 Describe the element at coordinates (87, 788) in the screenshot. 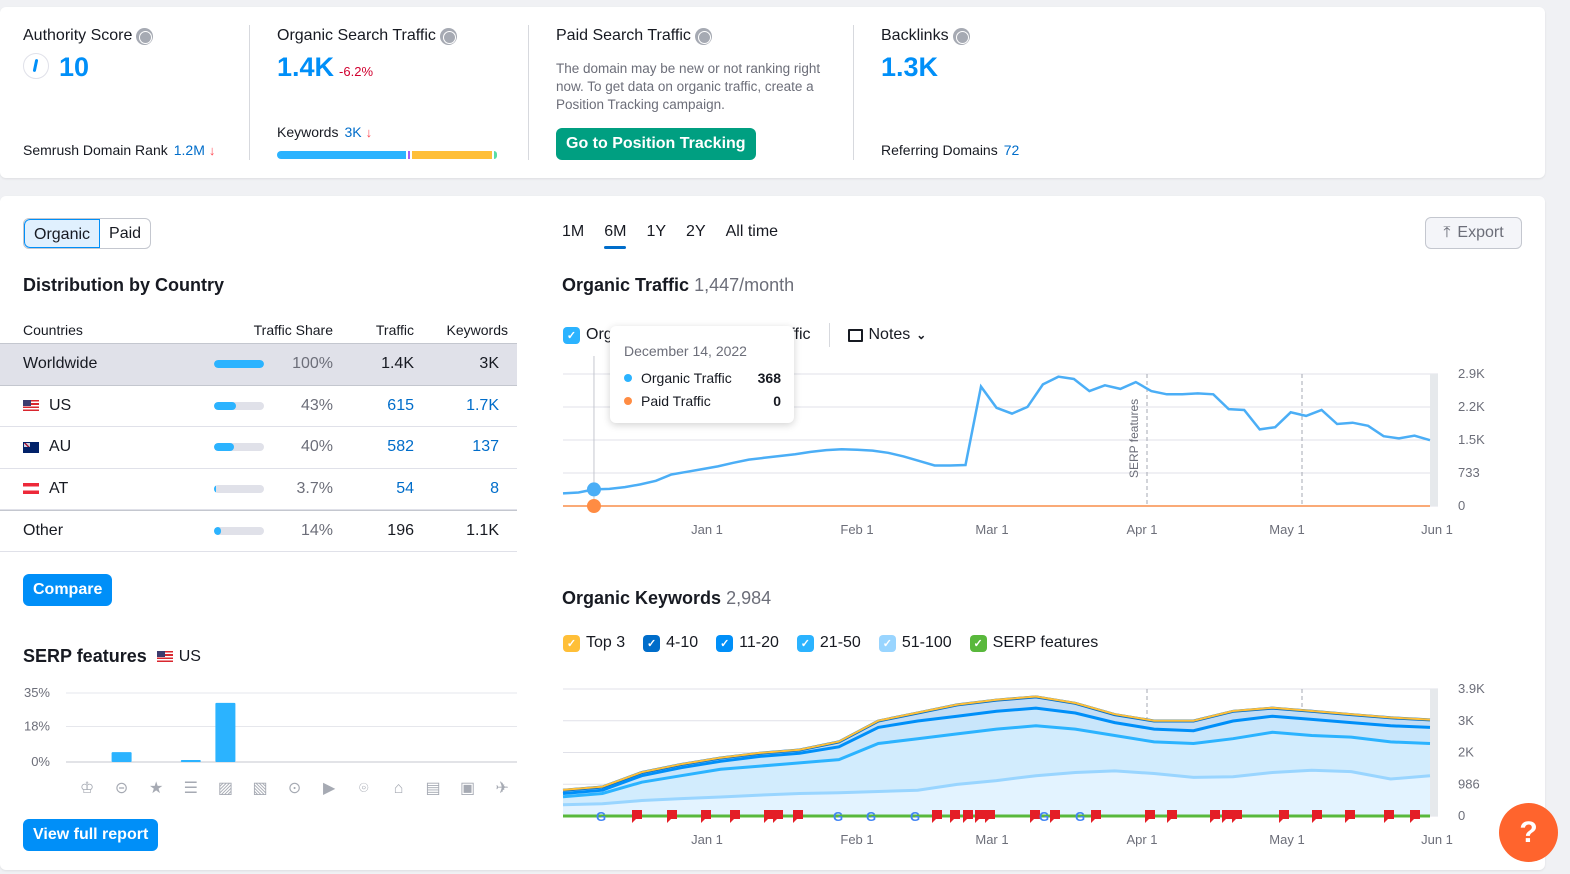

I see `crown-icon: ♔` at that location.